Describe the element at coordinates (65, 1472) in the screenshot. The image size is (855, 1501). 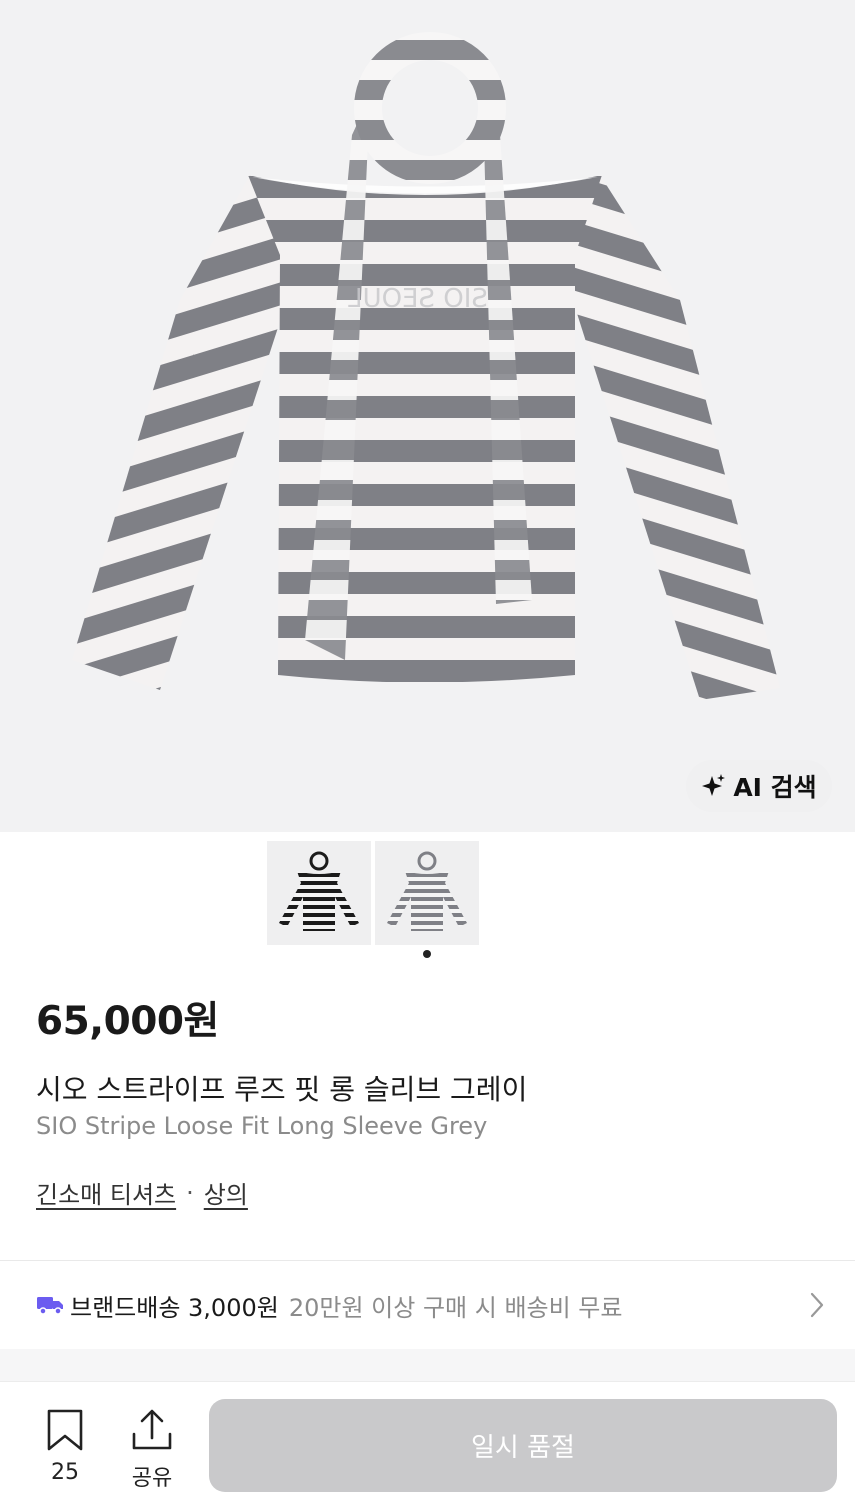
I see `bookmark-count: 25` at that location.